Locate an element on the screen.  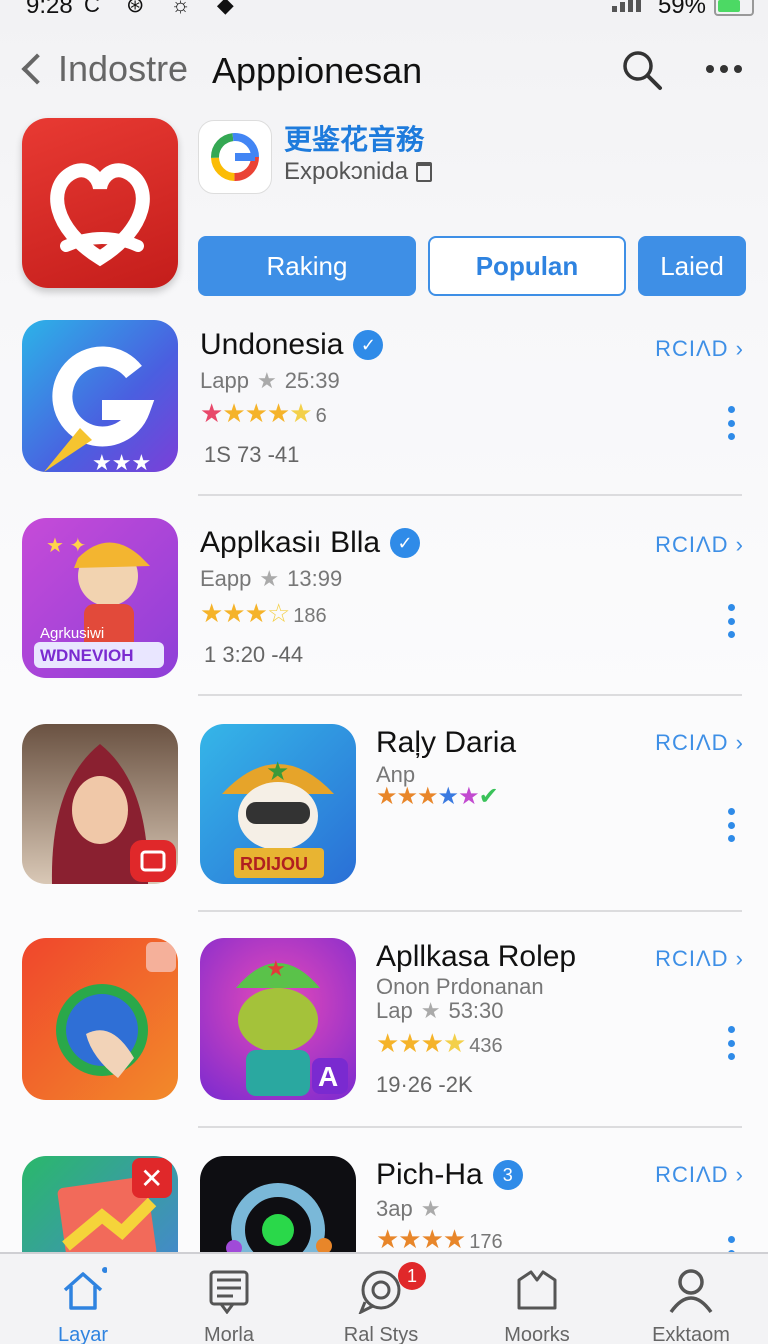
status-time: 9:28 is located at coordinates (49, 9).